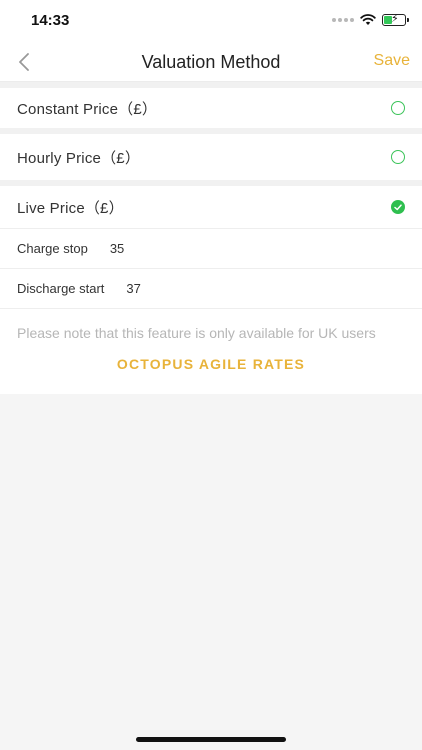  What do you see at coordinates (392, 61) in the screenshot?
I see `save-button: Save` at bounding box center [392, 61].